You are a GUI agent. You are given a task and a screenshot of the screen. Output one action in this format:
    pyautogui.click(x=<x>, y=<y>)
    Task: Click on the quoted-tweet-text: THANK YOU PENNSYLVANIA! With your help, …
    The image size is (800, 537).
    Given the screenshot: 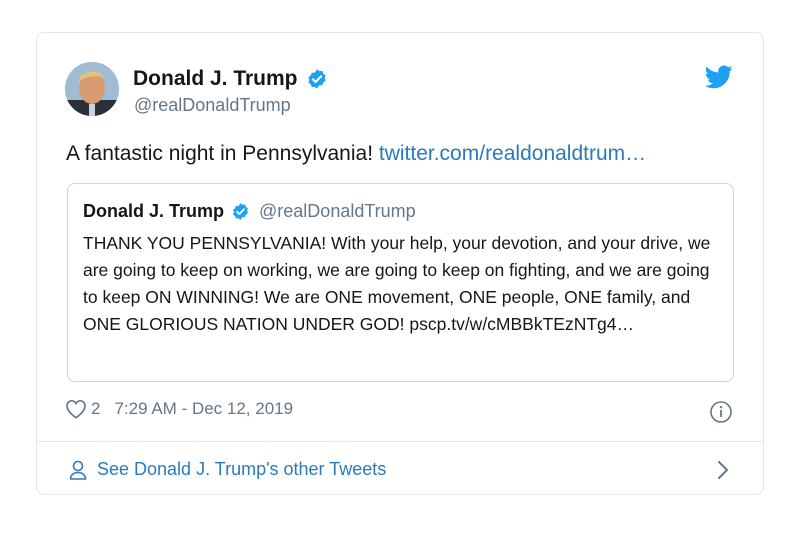 What is the action you would take?
    pyautogui.click(x=397, y=283)
    